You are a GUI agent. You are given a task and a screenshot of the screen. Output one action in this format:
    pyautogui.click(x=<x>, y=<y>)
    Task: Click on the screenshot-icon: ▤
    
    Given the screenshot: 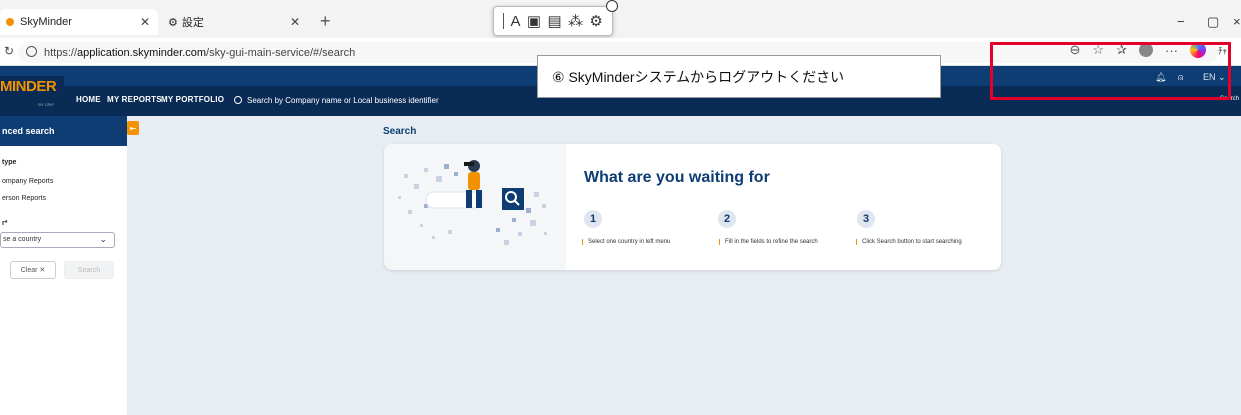 What is the action you would take?
    pyautogui.click(x=554, y=21)
    